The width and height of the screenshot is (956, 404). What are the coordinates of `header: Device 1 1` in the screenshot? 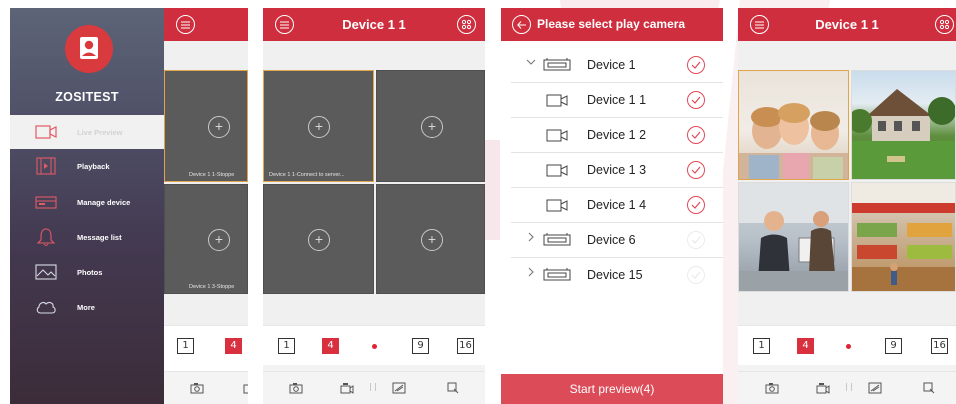 It's located at (847, 24).